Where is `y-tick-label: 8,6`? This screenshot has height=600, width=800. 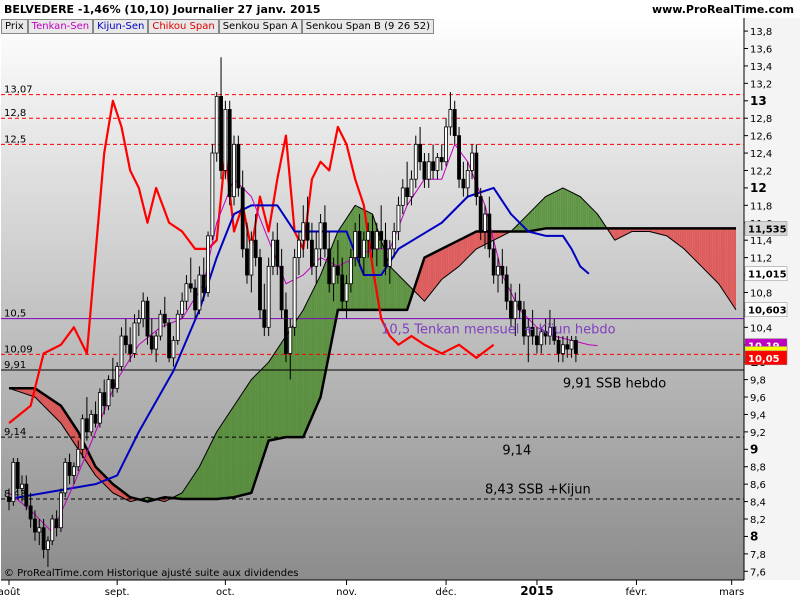 y-tick-label: 8,6 is located at coordinates (758, 485).